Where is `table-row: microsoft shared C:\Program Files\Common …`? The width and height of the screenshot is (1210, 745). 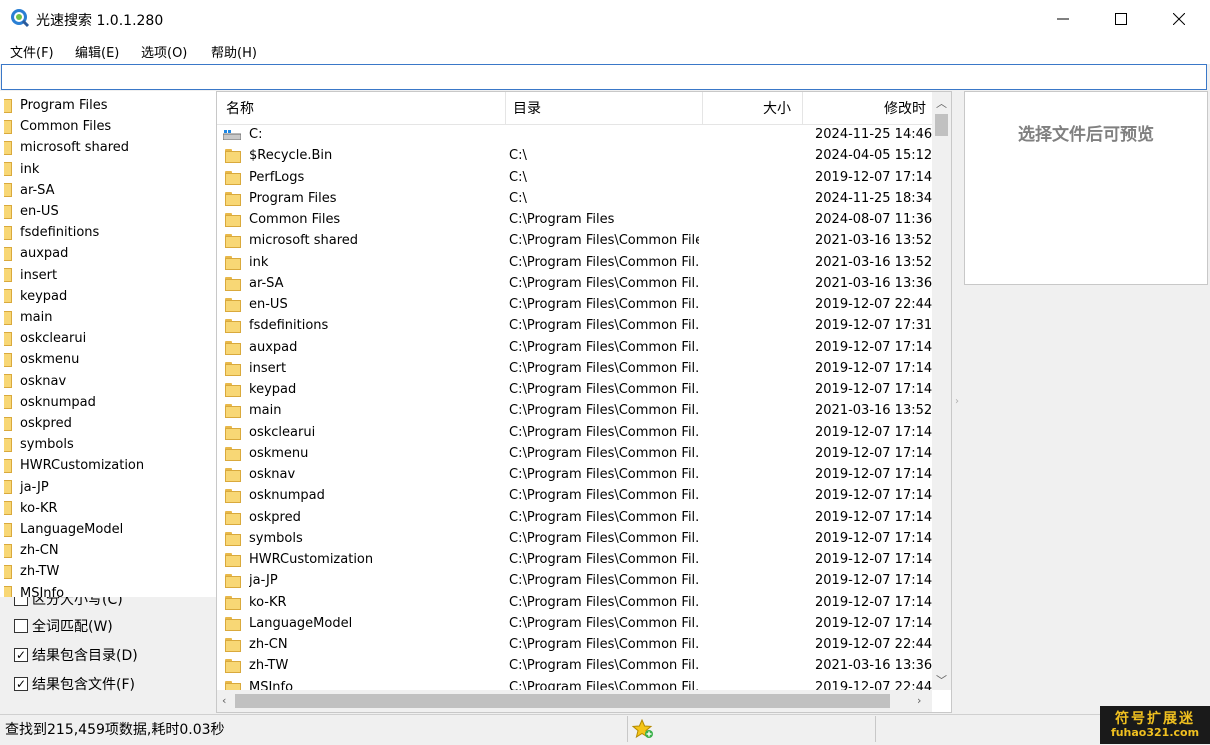
table-row: microsoft shared C:\Program Files\Common … is located at coordinates (574, 241).